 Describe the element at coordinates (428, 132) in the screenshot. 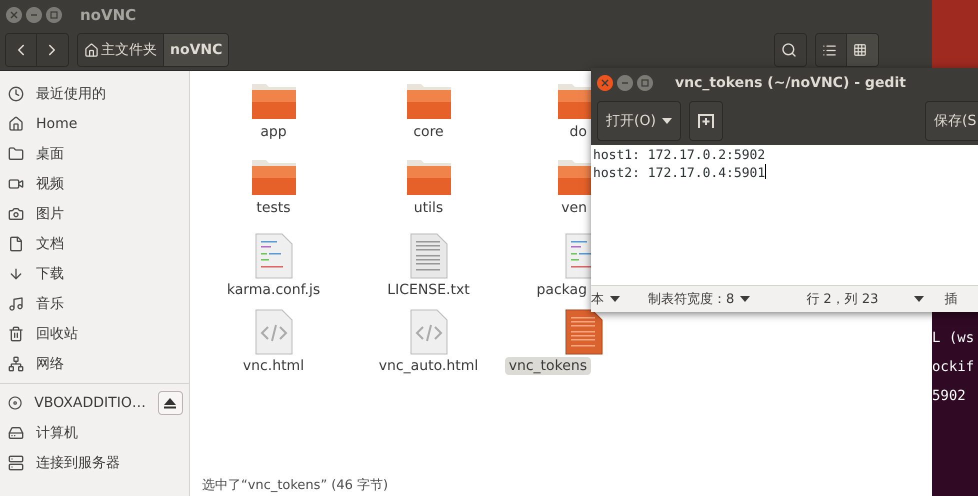

I see `file-name: core` at that location.